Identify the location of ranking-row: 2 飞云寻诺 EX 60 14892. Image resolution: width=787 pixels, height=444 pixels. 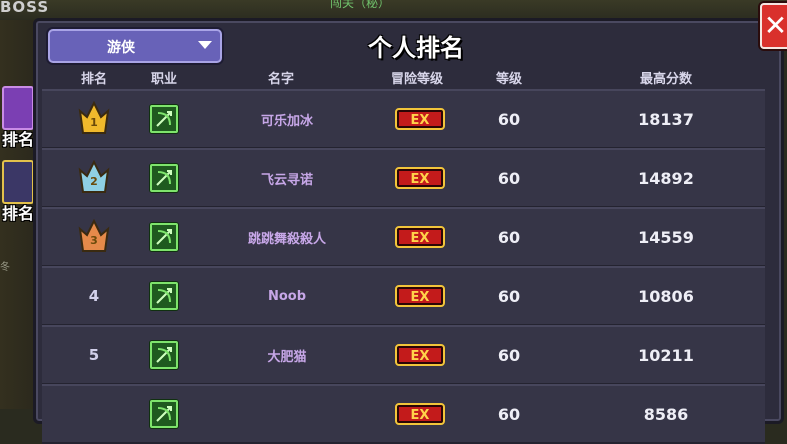
(403, 178).